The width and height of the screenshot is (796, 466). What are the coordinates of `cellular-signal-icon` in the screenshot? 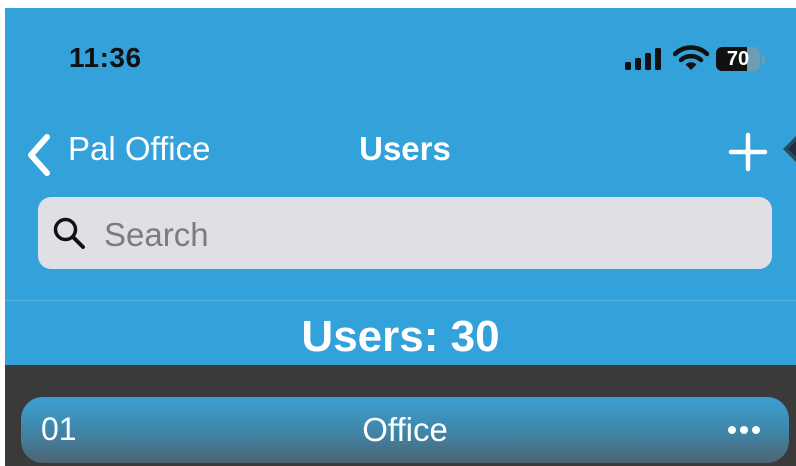 It's located at (643, 59).